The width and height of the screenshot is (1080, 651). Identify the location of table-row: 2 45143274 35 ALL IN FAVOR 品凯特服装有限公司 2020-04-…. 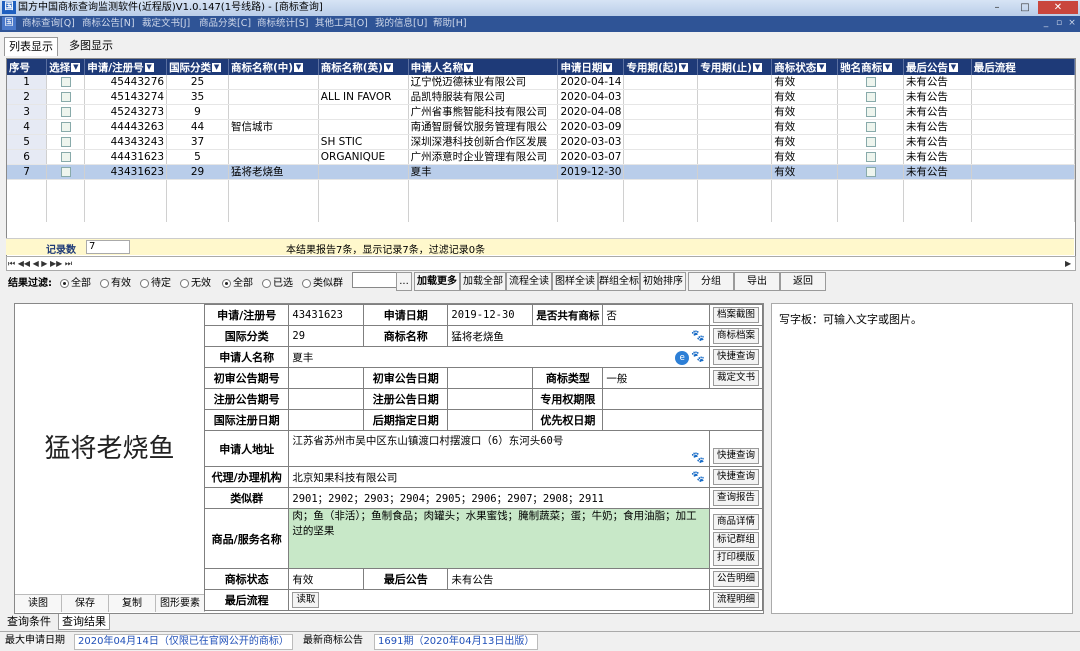
(541, 97).